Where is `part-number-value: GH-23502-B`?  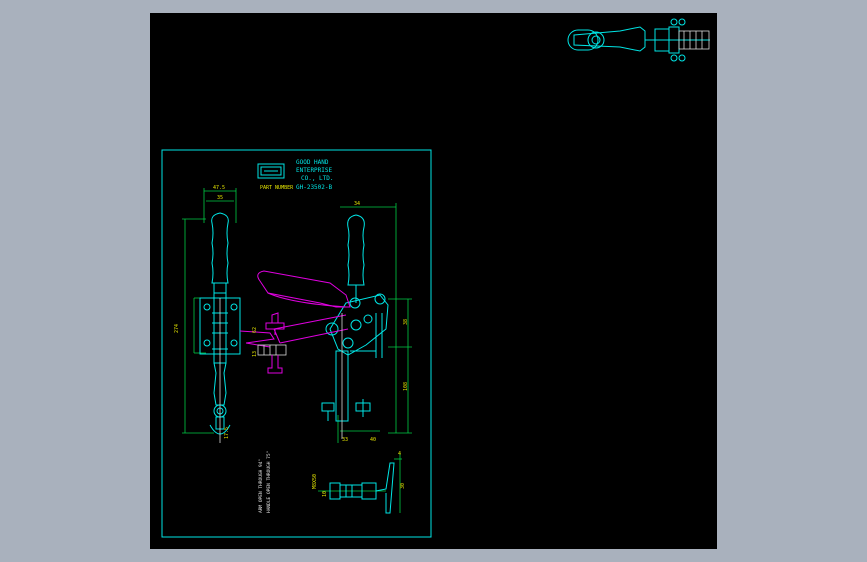
part-number-value: GH-23502-B is located at coordinates (314, 187).